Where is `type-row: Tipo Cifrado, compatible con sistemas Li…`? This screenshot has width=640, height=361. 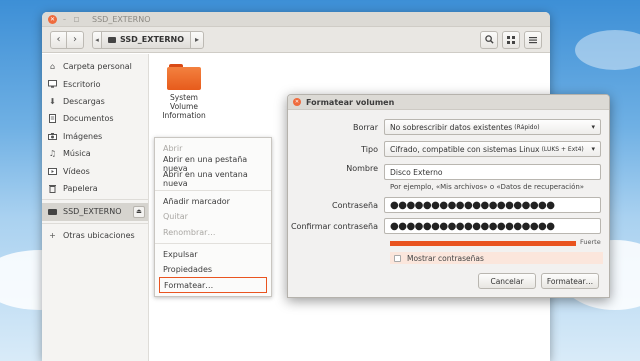
type-row: Tipo Cifrado, compatible con sistemas Li… is located at coordinates (444, 149).